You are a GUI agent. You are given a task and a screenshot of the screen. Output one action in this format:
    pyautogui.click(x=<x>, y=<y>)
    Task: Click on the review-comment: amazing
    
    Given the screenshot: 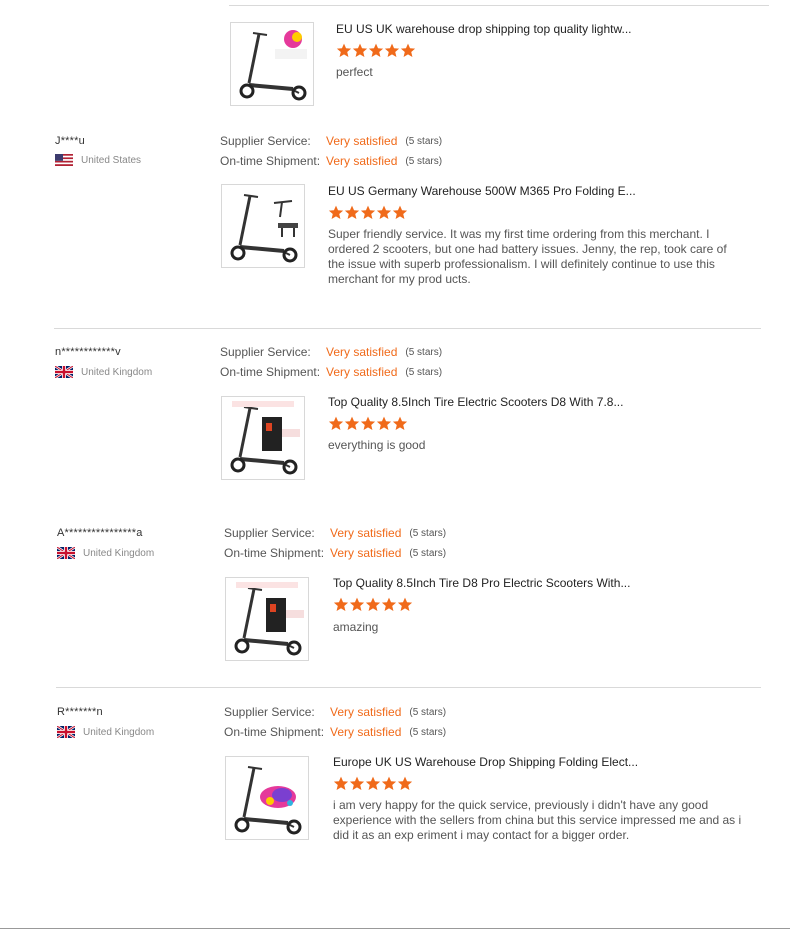 What is the action you would take?
    pyautogui.click(x=356, y=627)
    